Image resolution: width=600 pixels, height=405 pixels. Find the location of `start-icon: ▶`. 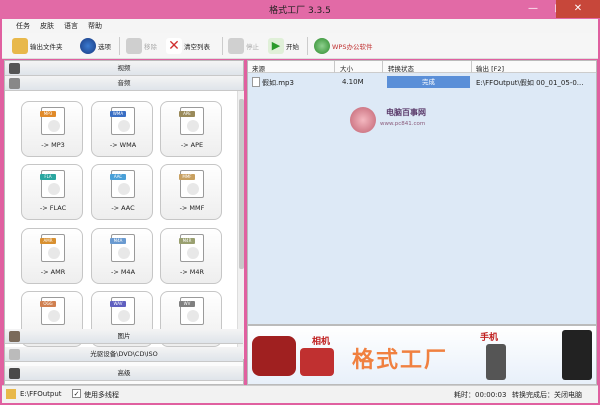

start-icon: ▶ is located at coordinates (276, 46).